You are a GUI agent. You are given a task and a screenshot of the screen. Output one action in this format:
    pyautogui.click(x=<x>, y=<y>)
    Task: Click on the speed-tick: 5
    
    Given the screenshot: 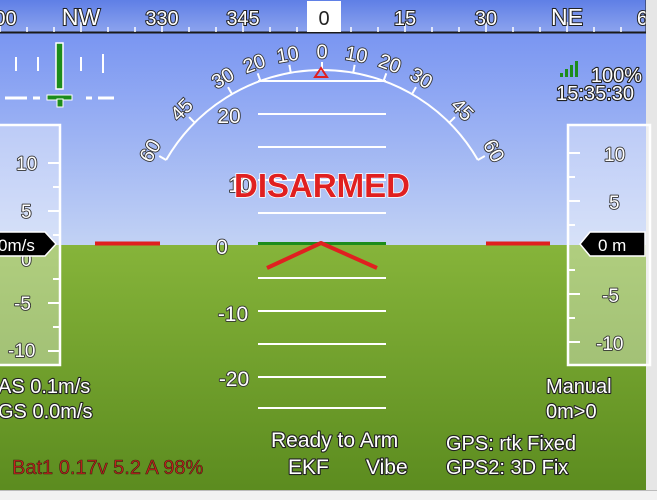 What is the action you would take?
    pyautogui.click(x=26, y=212)
    